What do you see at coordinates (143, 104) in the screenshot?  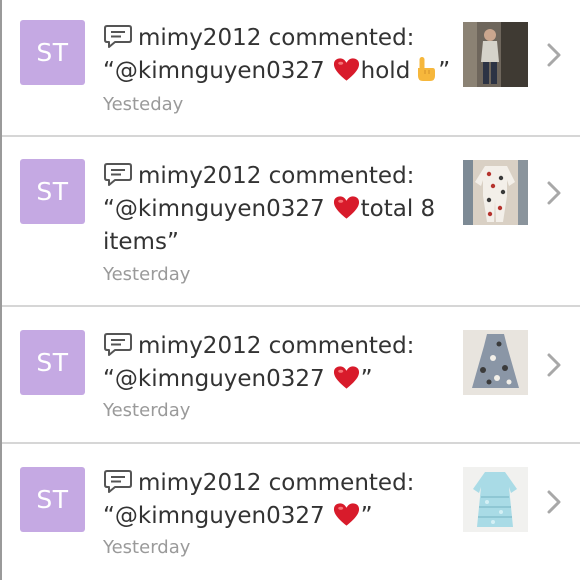 I see `timestamp: Yesteday` at bounding box center [143, 104].